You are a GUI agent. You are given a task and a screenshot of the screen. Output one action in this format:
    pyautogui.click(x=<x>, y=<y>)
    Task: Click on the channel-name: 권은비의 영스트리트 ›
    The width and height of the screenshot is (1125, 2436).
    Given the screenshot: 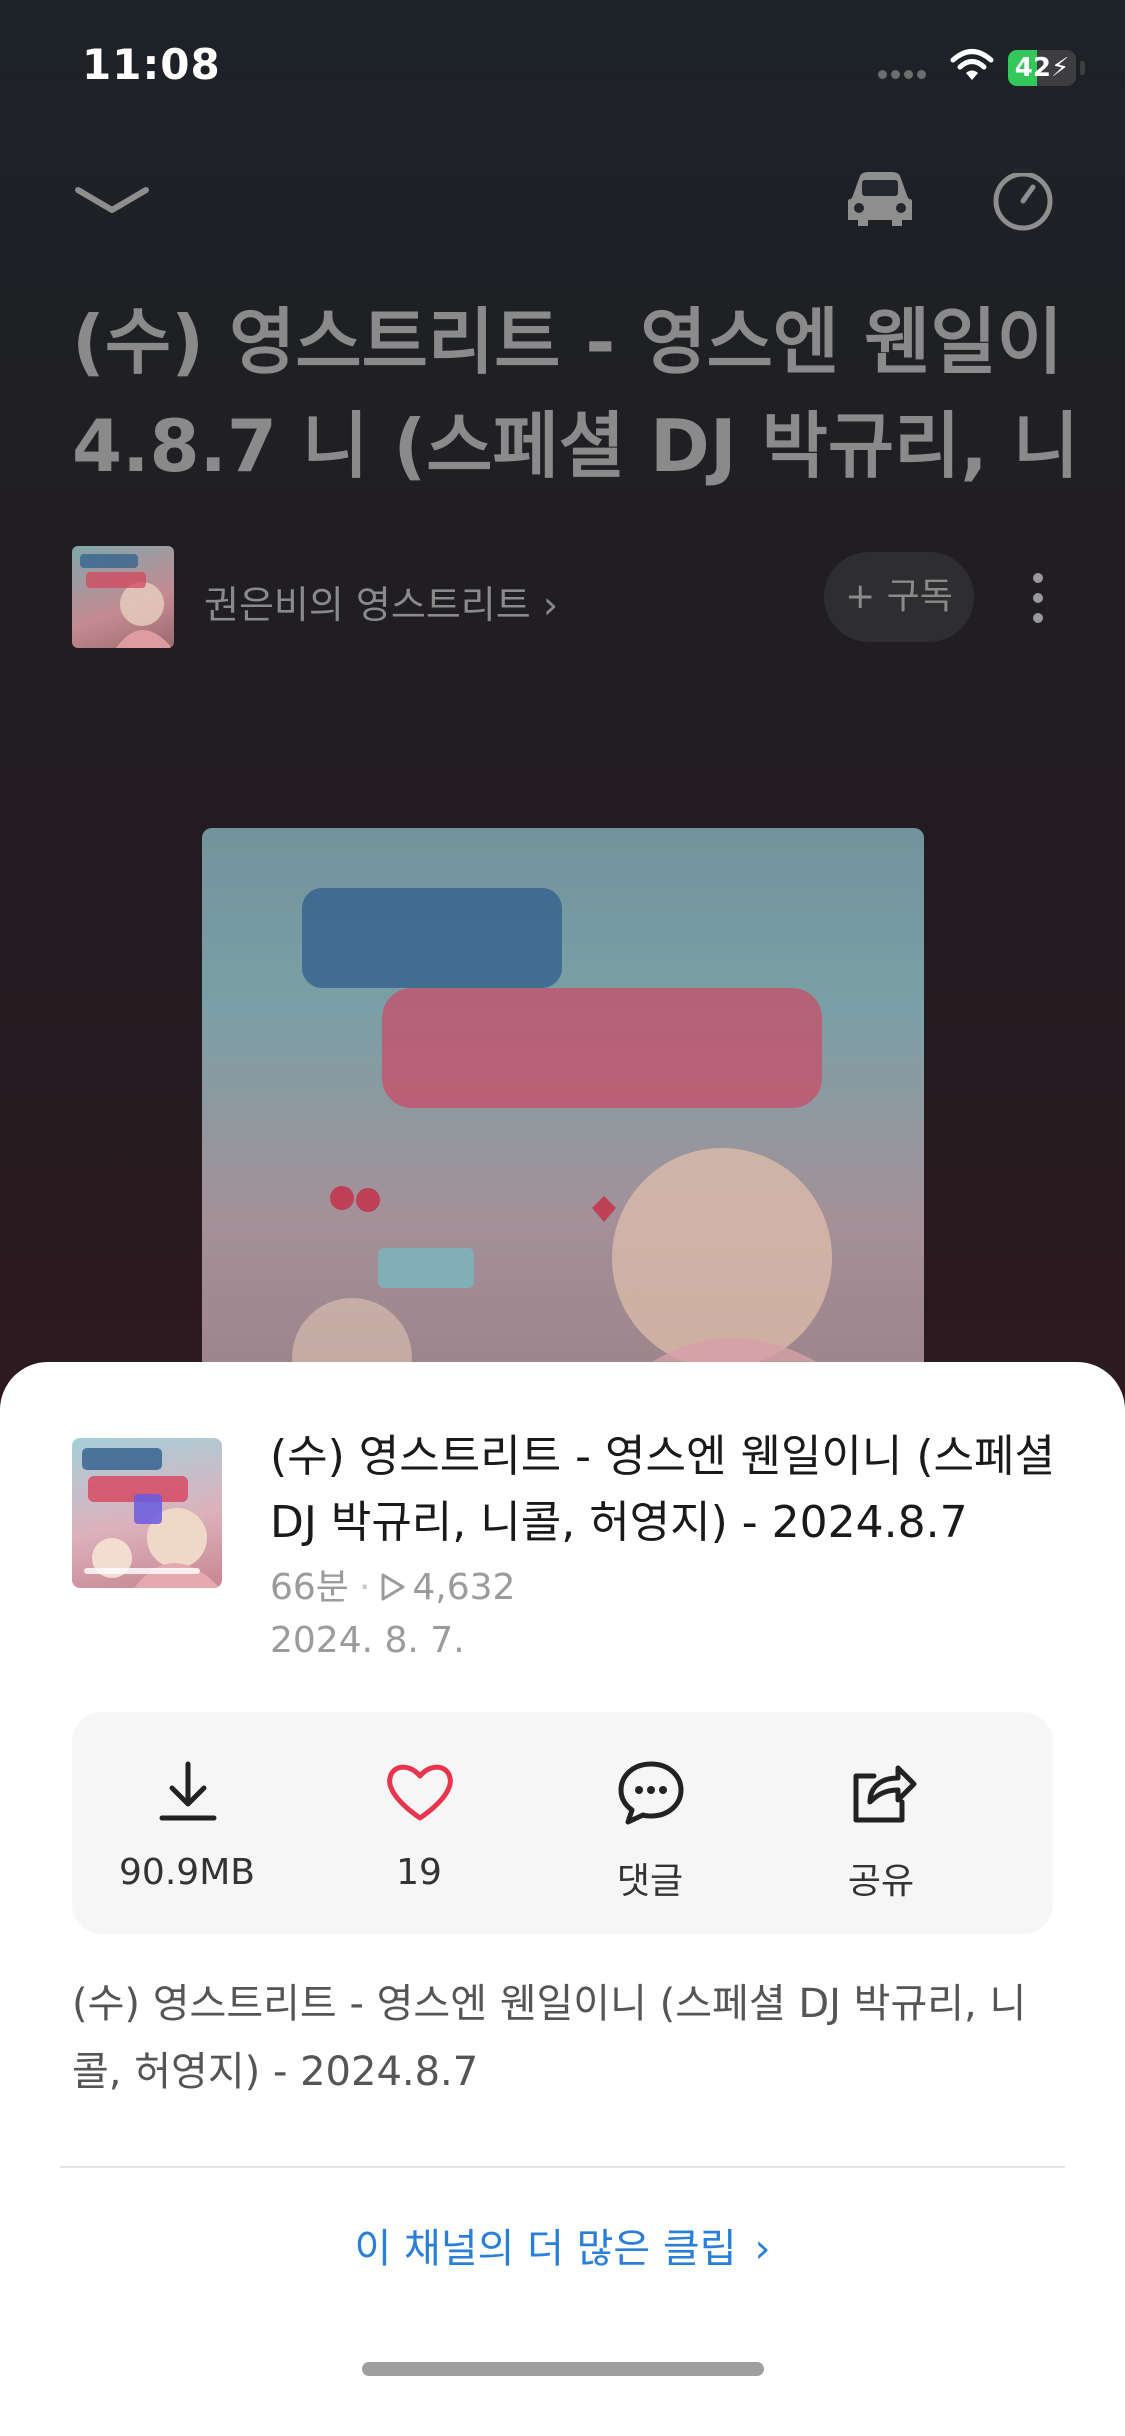 What is the action you would take?
    pyautogui.click(x=381, y=601)
    